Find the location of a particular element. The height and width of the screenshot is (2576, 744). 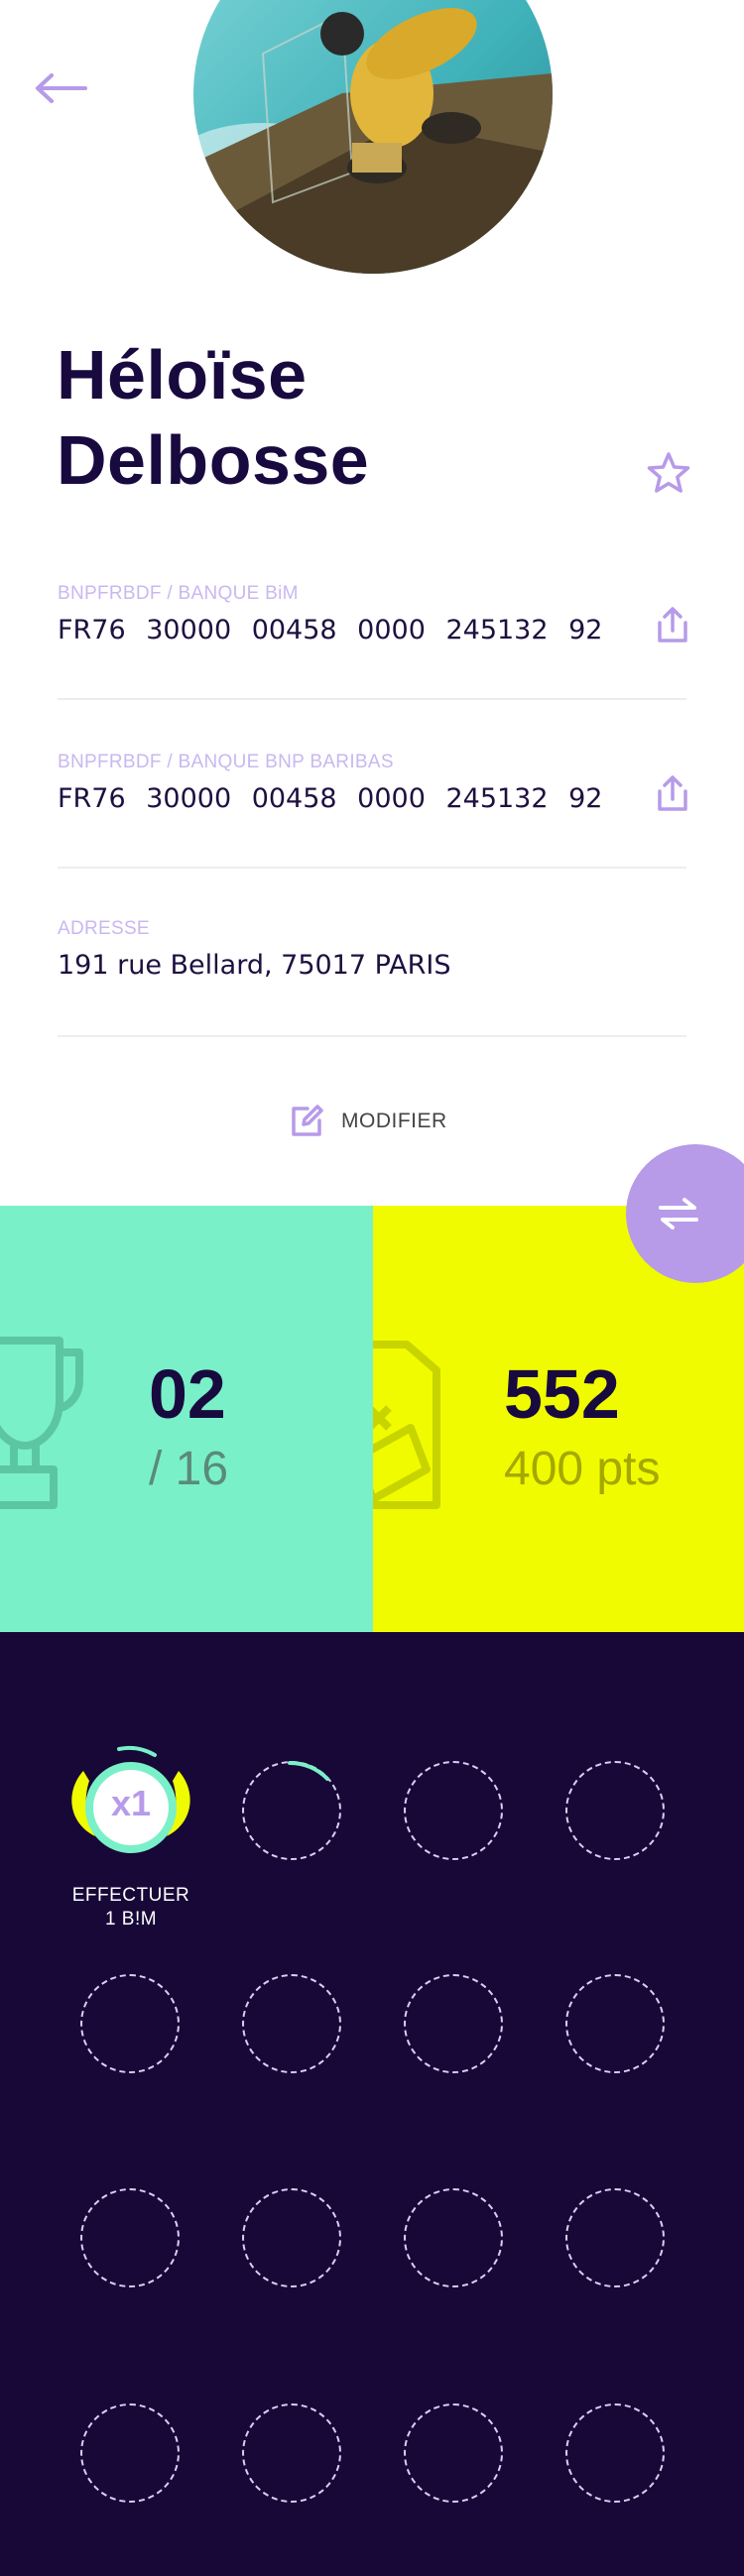

badge-progress-arc is located at coordinates (308, 1770).